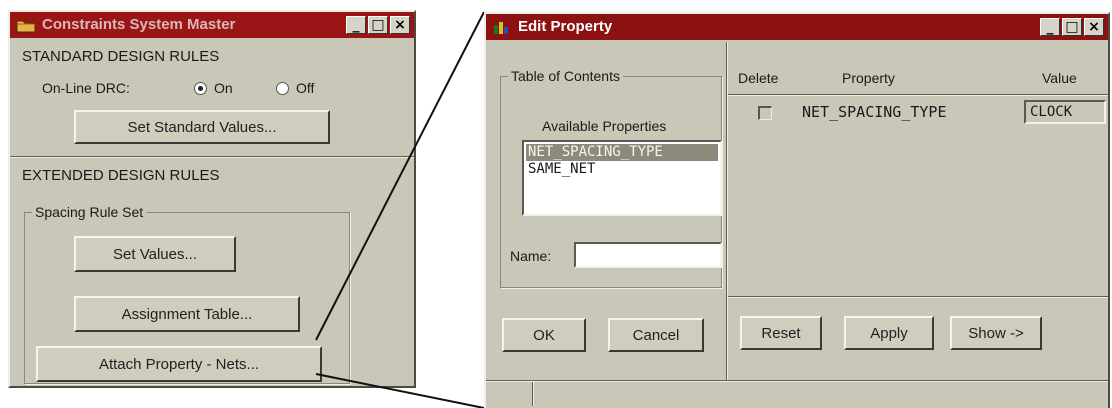 This screenshot has width=1112, height=408. I want to click on available-properties-list: NET_SPACING_TYPE SAME_NET, so click(622, 178).